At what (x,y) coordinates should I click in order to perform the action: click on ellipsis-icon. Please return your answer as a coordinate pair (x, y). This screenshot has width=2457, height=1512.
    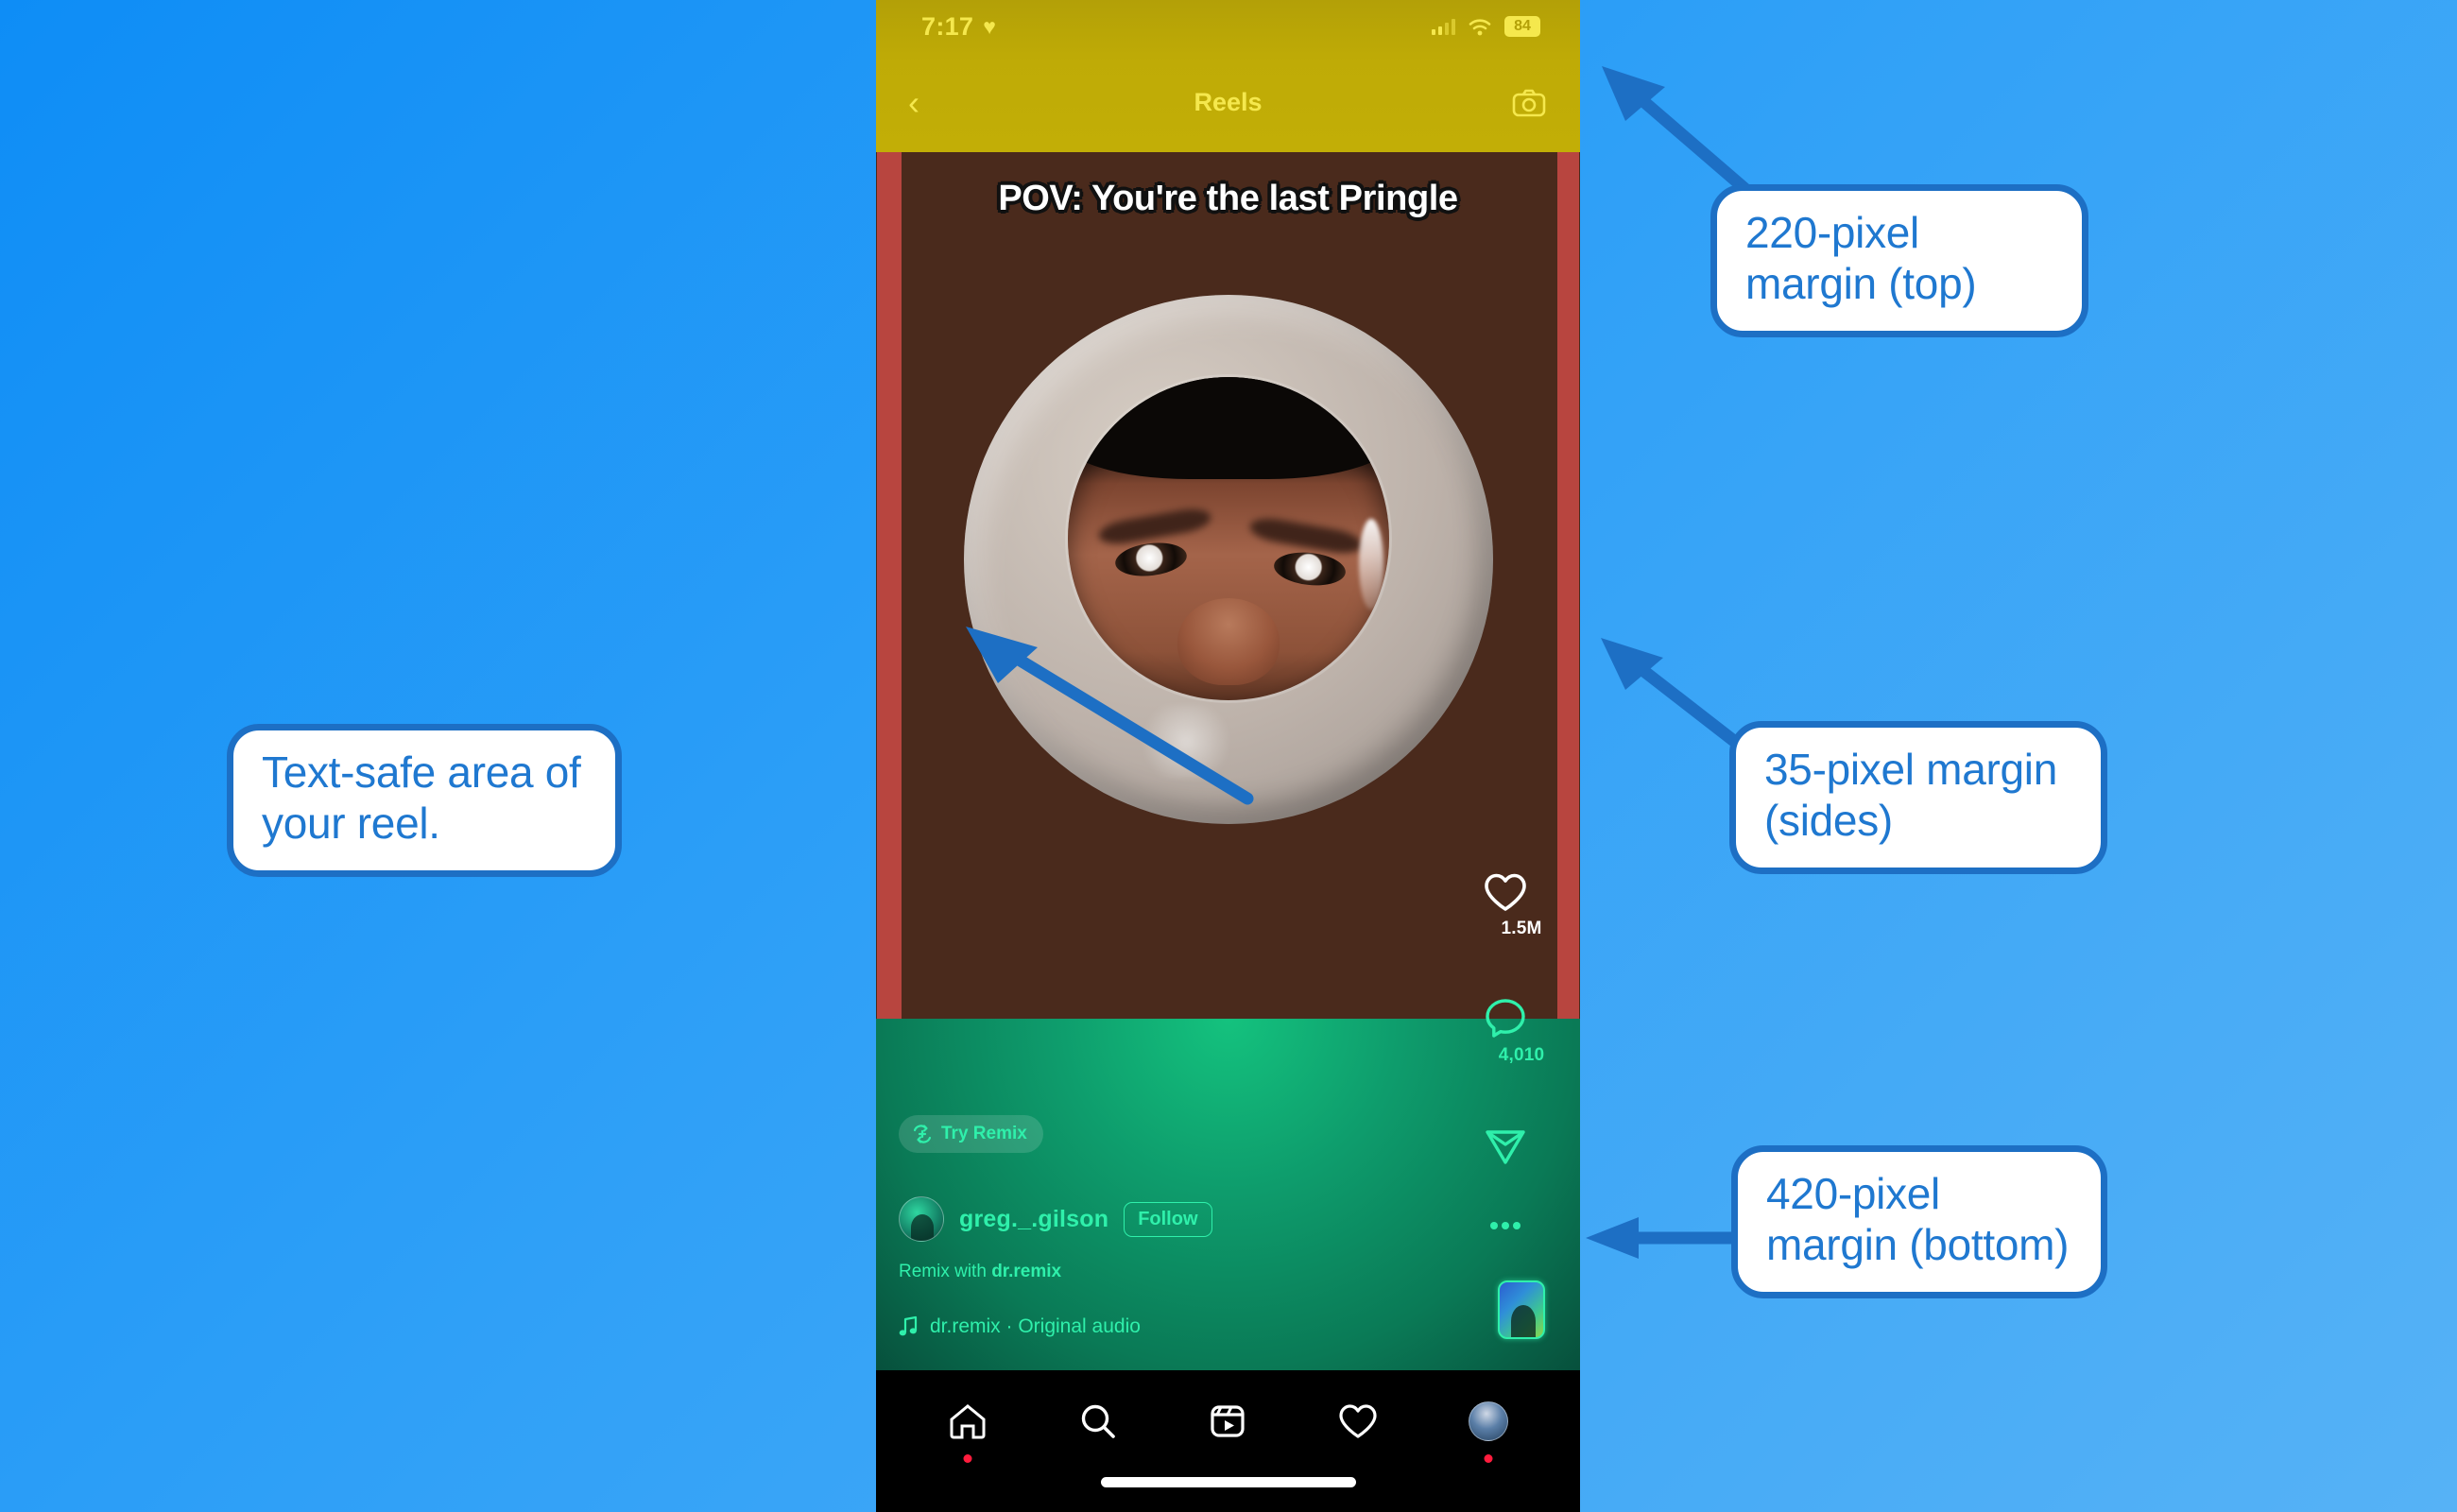
    Looking at the image, I should click on (1505, 1225).